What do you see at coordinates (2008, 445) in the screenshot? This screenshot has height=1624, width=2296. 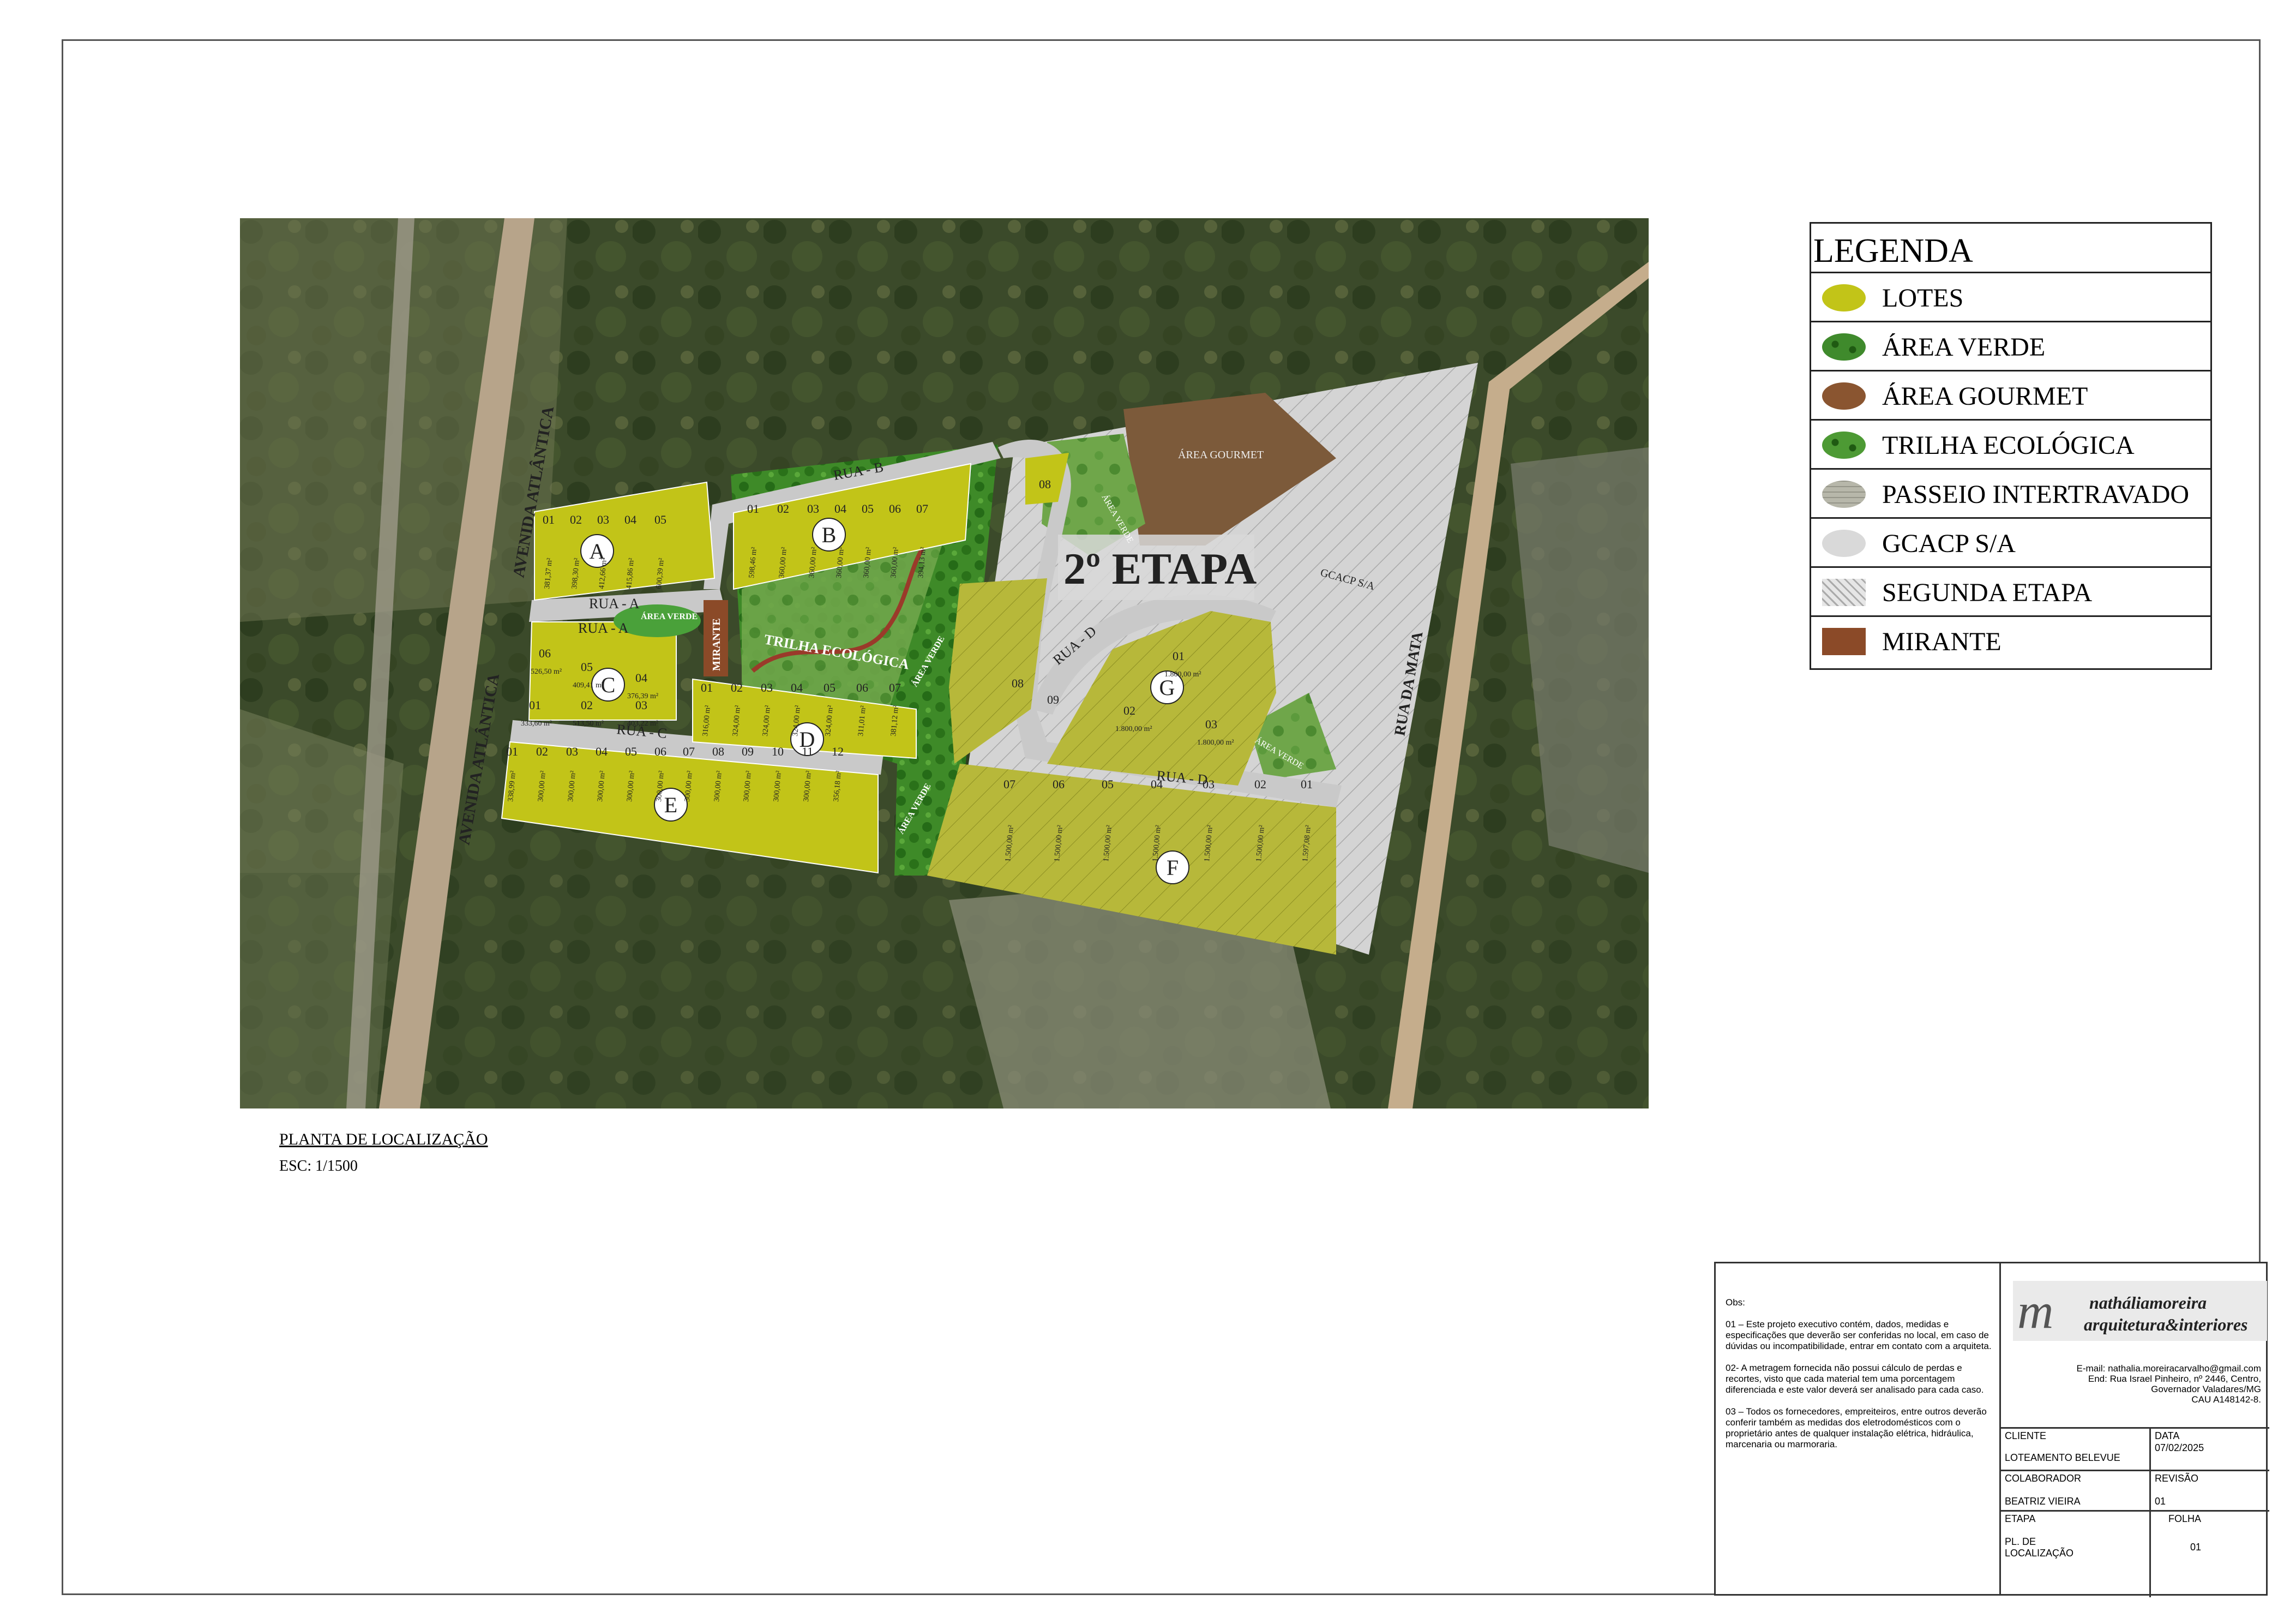 I see `legend-label: TRILHA ECOLÓGICA` at bounding box center [2008, 445].